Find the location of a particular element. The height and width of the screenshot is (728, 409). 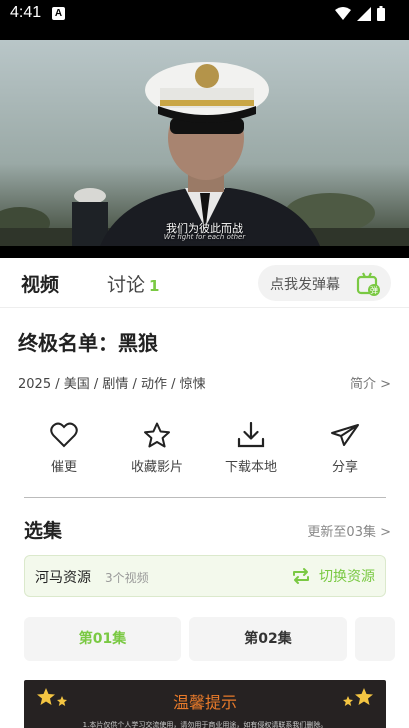

intro-link: 简介 > is located at coordinates (370, 382).